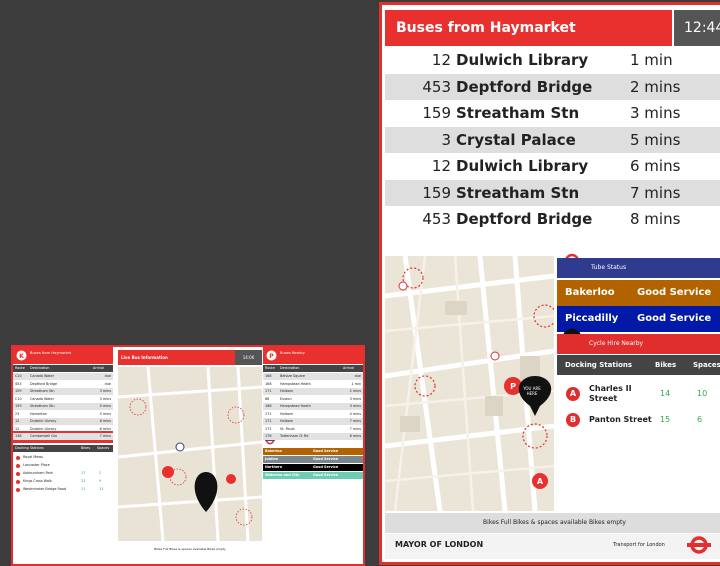 This screenshot has width=720, height=566. Describe the element at coordinates (63, 429) in the screenshot. I see `small-table-row: 12 Dulwich Library 6 mins` at that location.